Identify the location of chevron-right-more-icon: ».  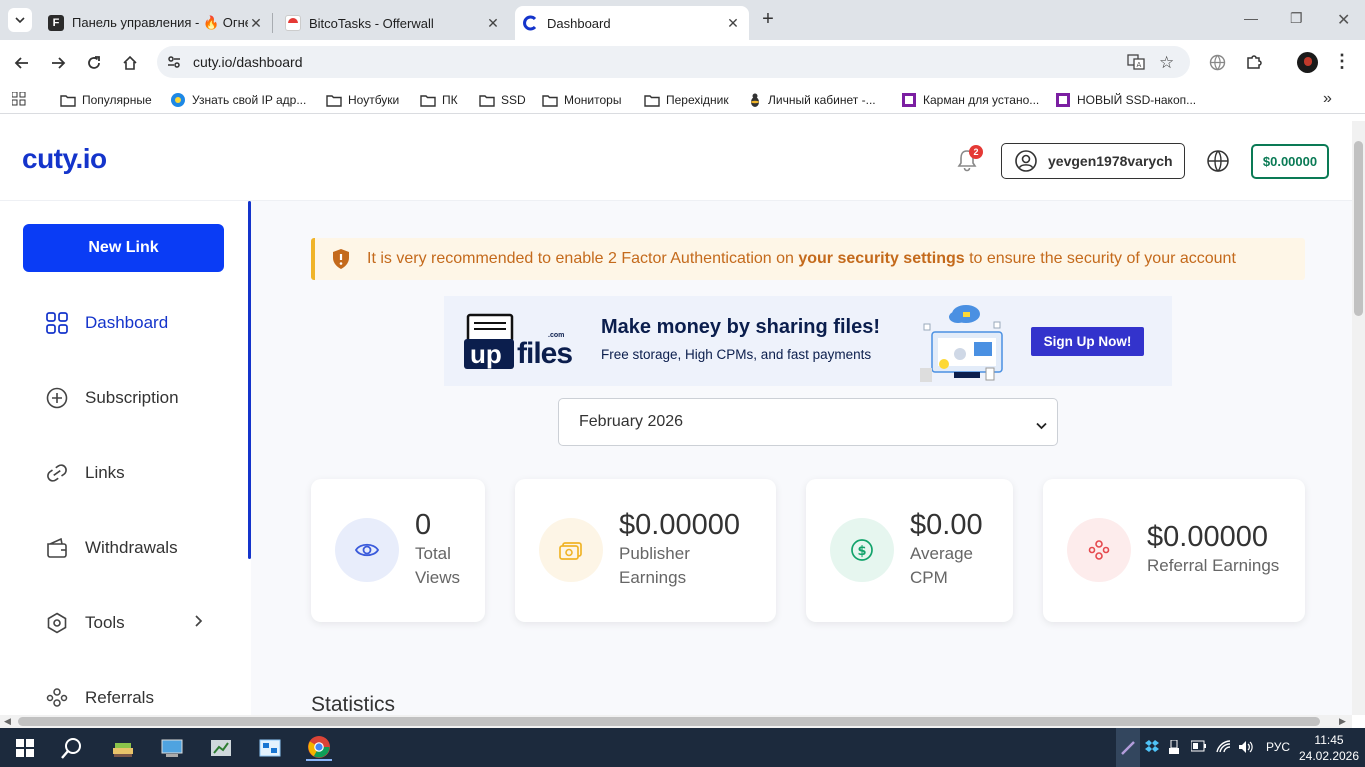
(1327, 99).